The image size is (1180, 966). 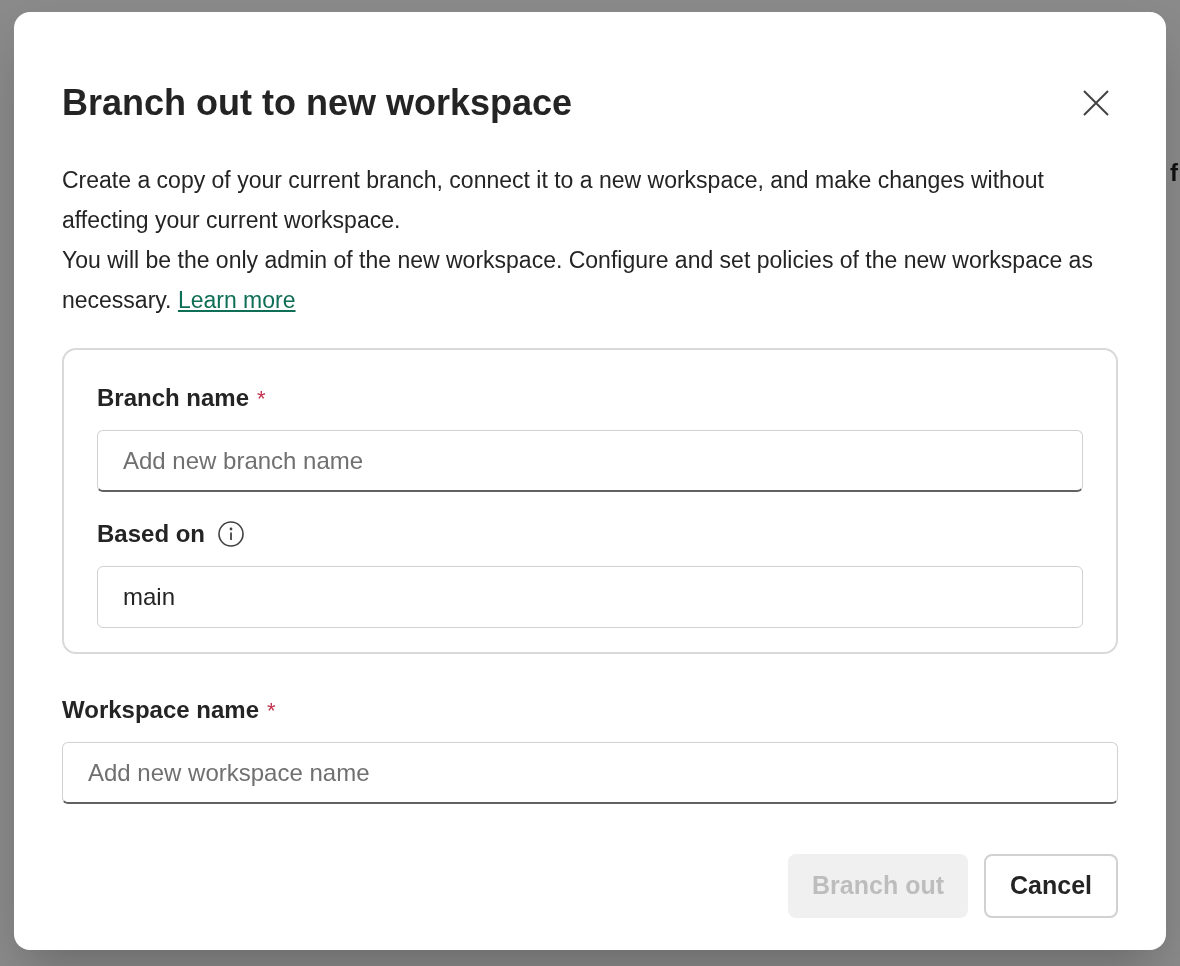 What do you see at coordinates (1051, 886) in the screenshot?
I see `secondary-button: Cancel` at bounding box center [1051, 886].